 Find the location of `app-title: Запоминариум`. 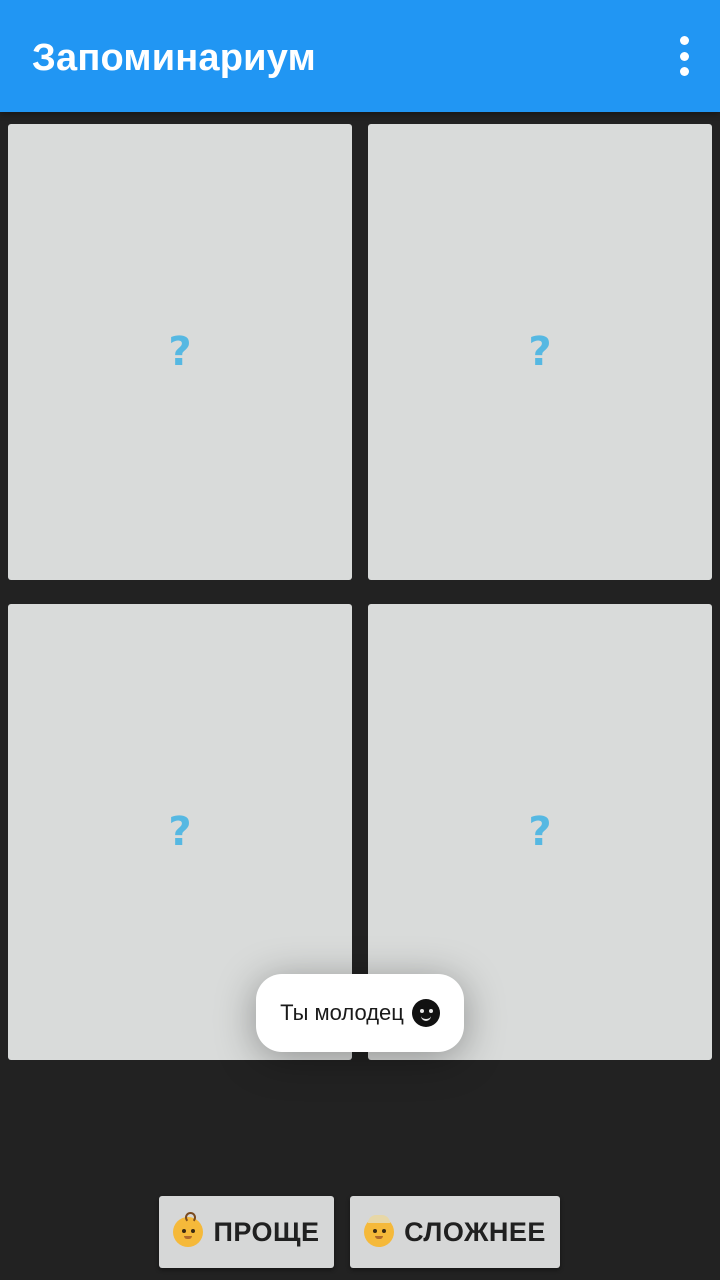

app-title: Запоминариум is located at coordinates (174, 58).